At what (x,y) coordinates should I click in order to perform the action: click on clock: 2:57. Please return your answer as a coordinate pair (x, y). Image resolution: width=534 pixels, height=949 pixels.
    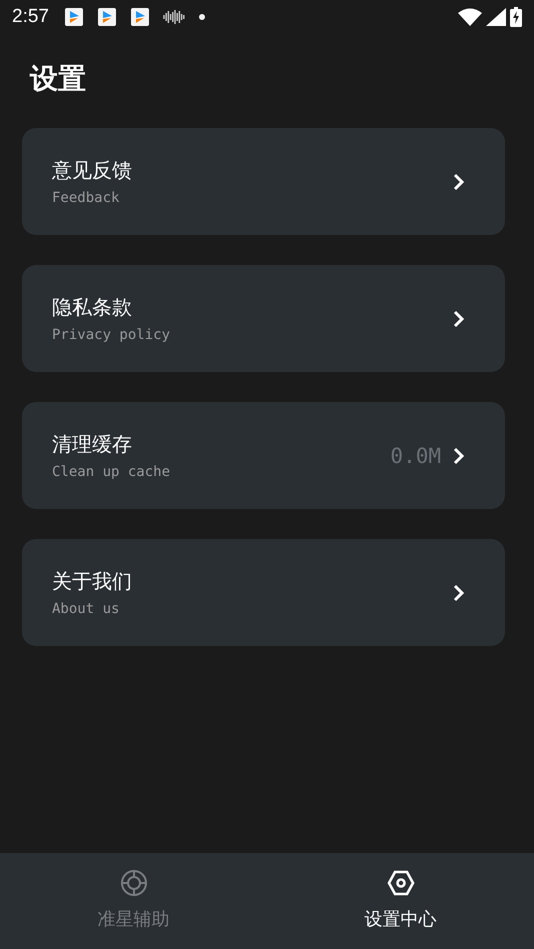
    Looking at the image, I should click on (30, 17).